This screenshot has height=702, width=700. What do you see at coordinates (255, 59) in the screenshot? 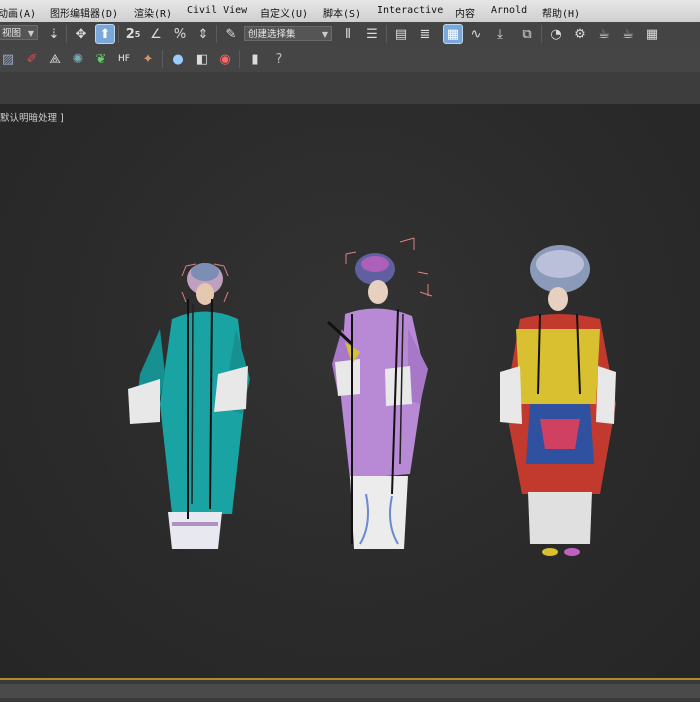
I see `save-icon: ▮` at bounding box center [255, 59].